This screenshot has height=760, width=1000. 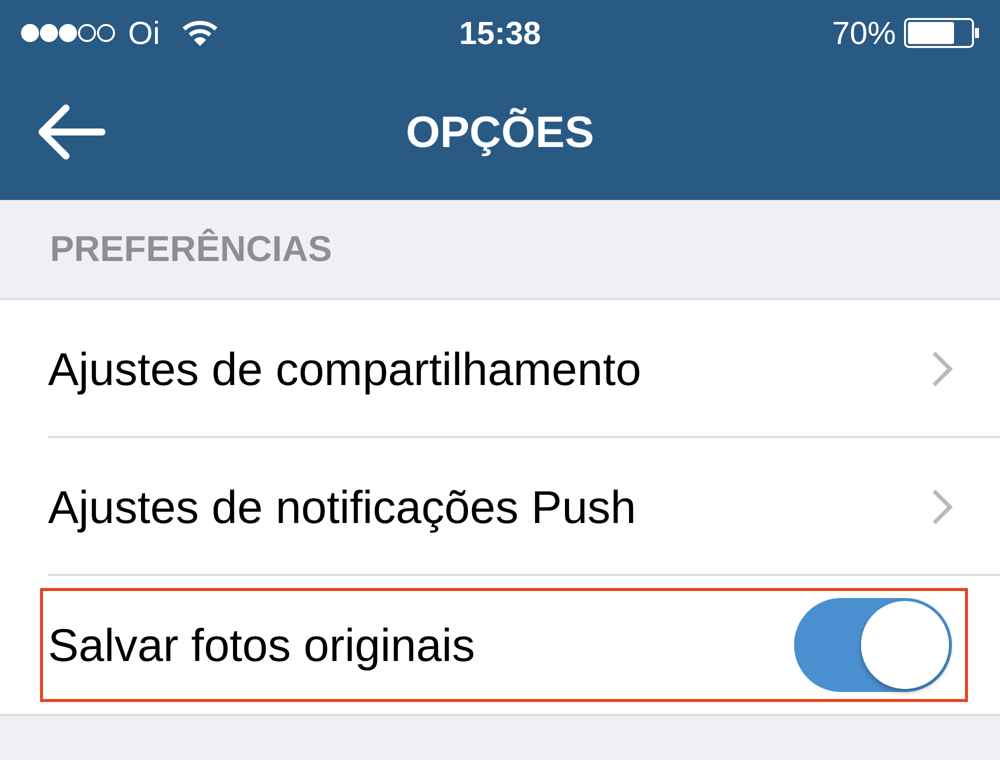 I want to click on wifi-icon, so click(x=200, y=33).